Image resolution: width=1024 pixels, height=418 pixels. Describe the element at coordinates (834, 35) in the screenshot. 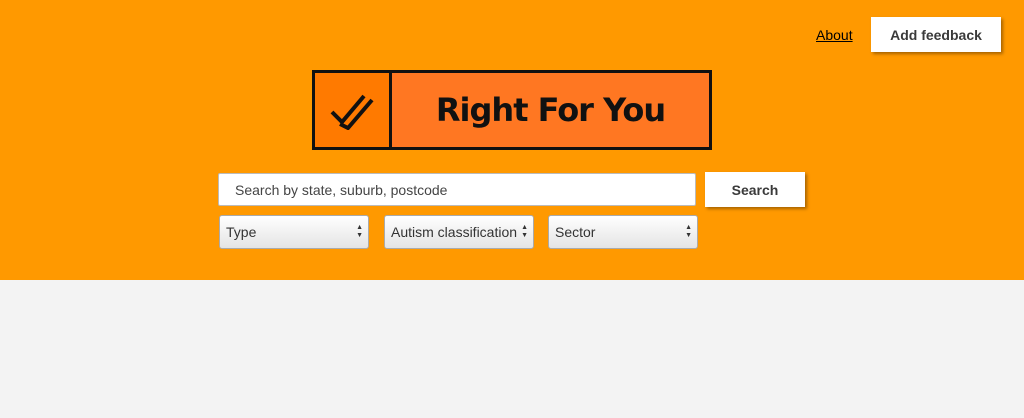

I see `about-link: About` at that location.